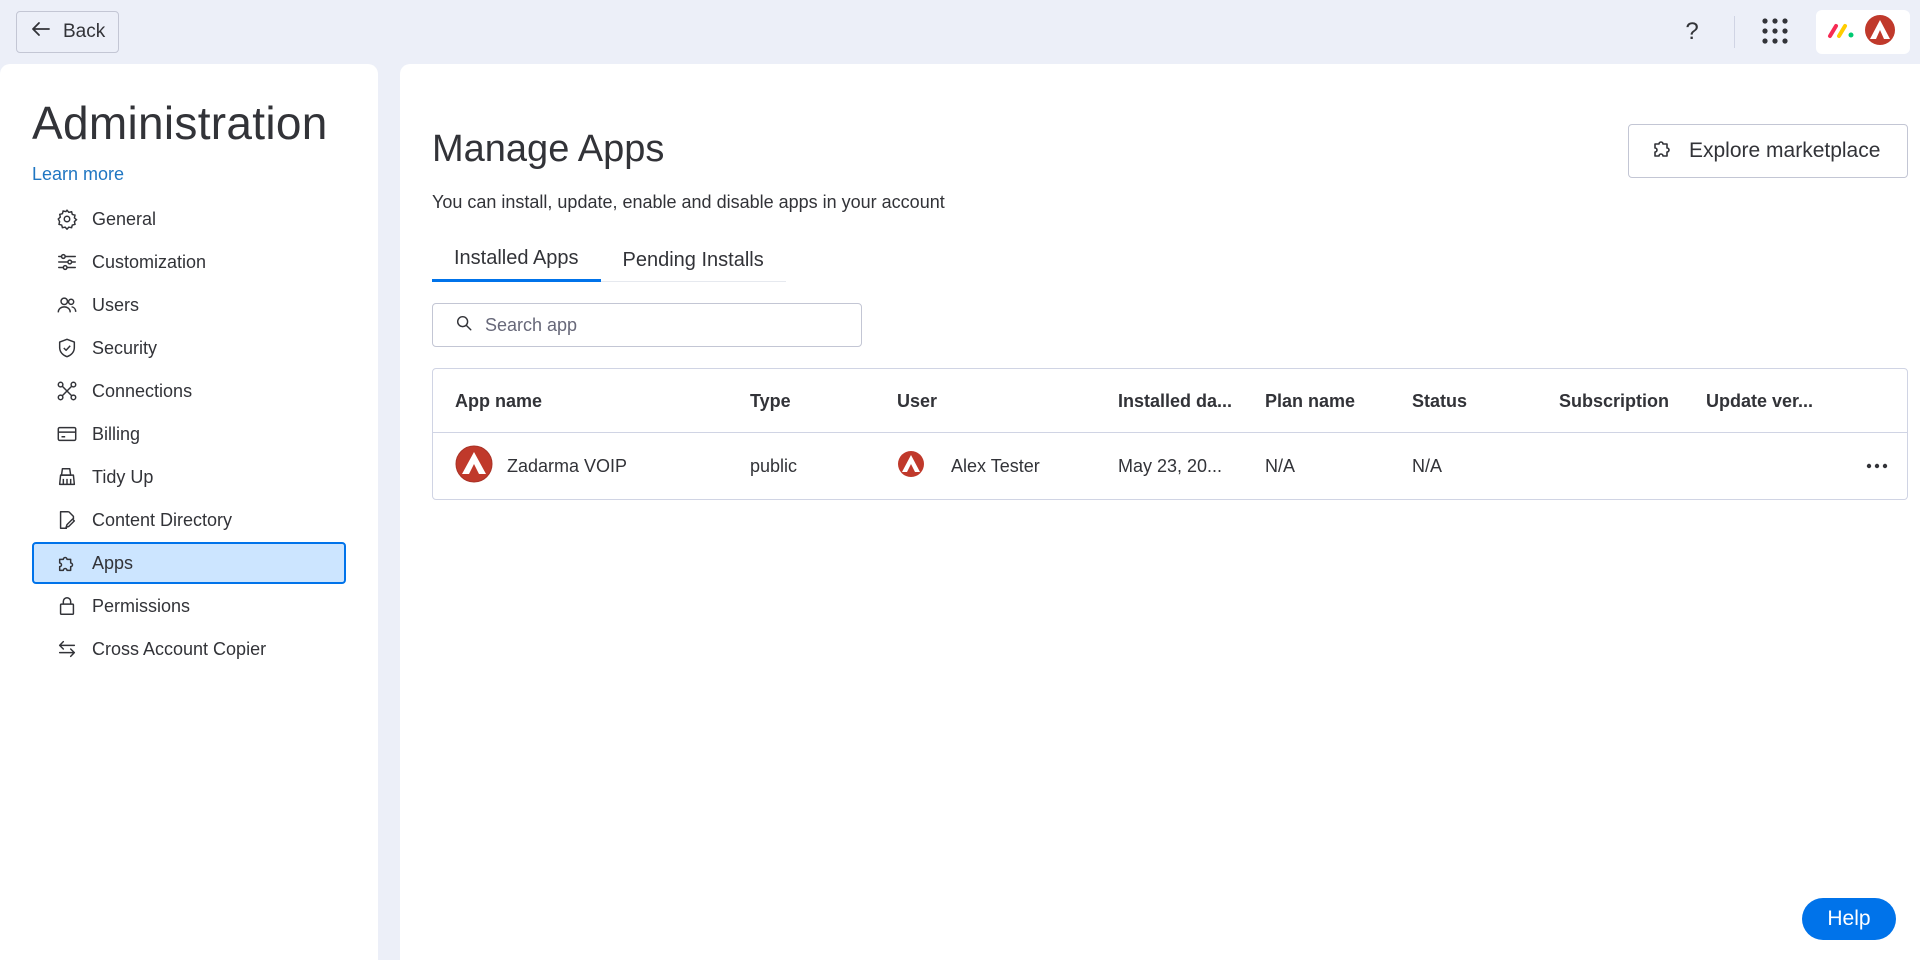  Describe the element at coordinates (78, 174) in the screenshot. I see `learn-more-link: Learn more` at that location.